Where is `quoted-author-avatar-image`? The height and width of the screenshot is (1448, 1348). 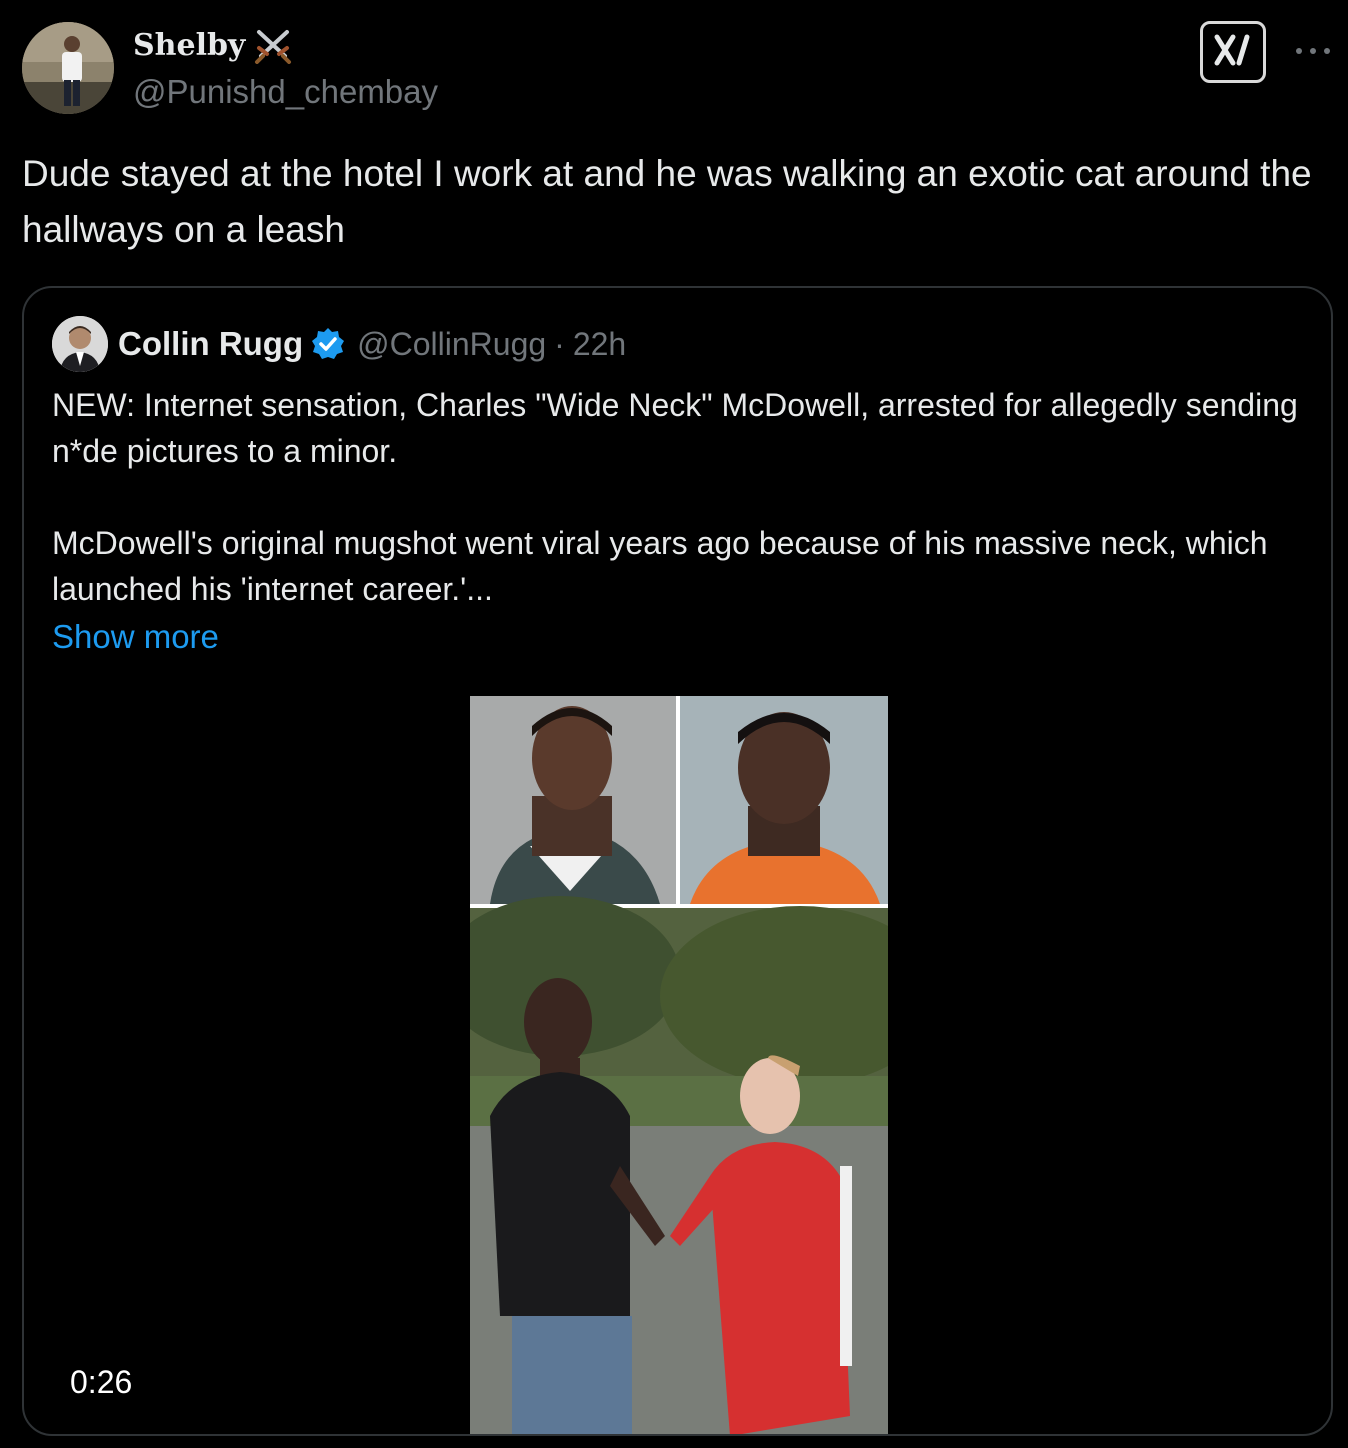
quoted-author-avatar-image is located at coordinates (80, 344).